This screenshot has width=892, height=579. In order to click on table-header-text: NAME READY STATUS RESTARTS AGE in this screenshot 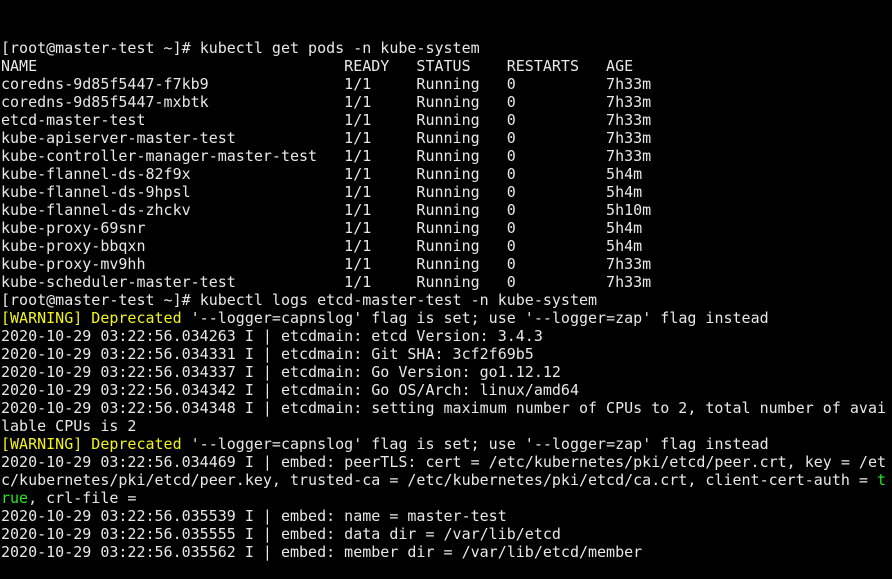, I will do `click(317, 66)`.